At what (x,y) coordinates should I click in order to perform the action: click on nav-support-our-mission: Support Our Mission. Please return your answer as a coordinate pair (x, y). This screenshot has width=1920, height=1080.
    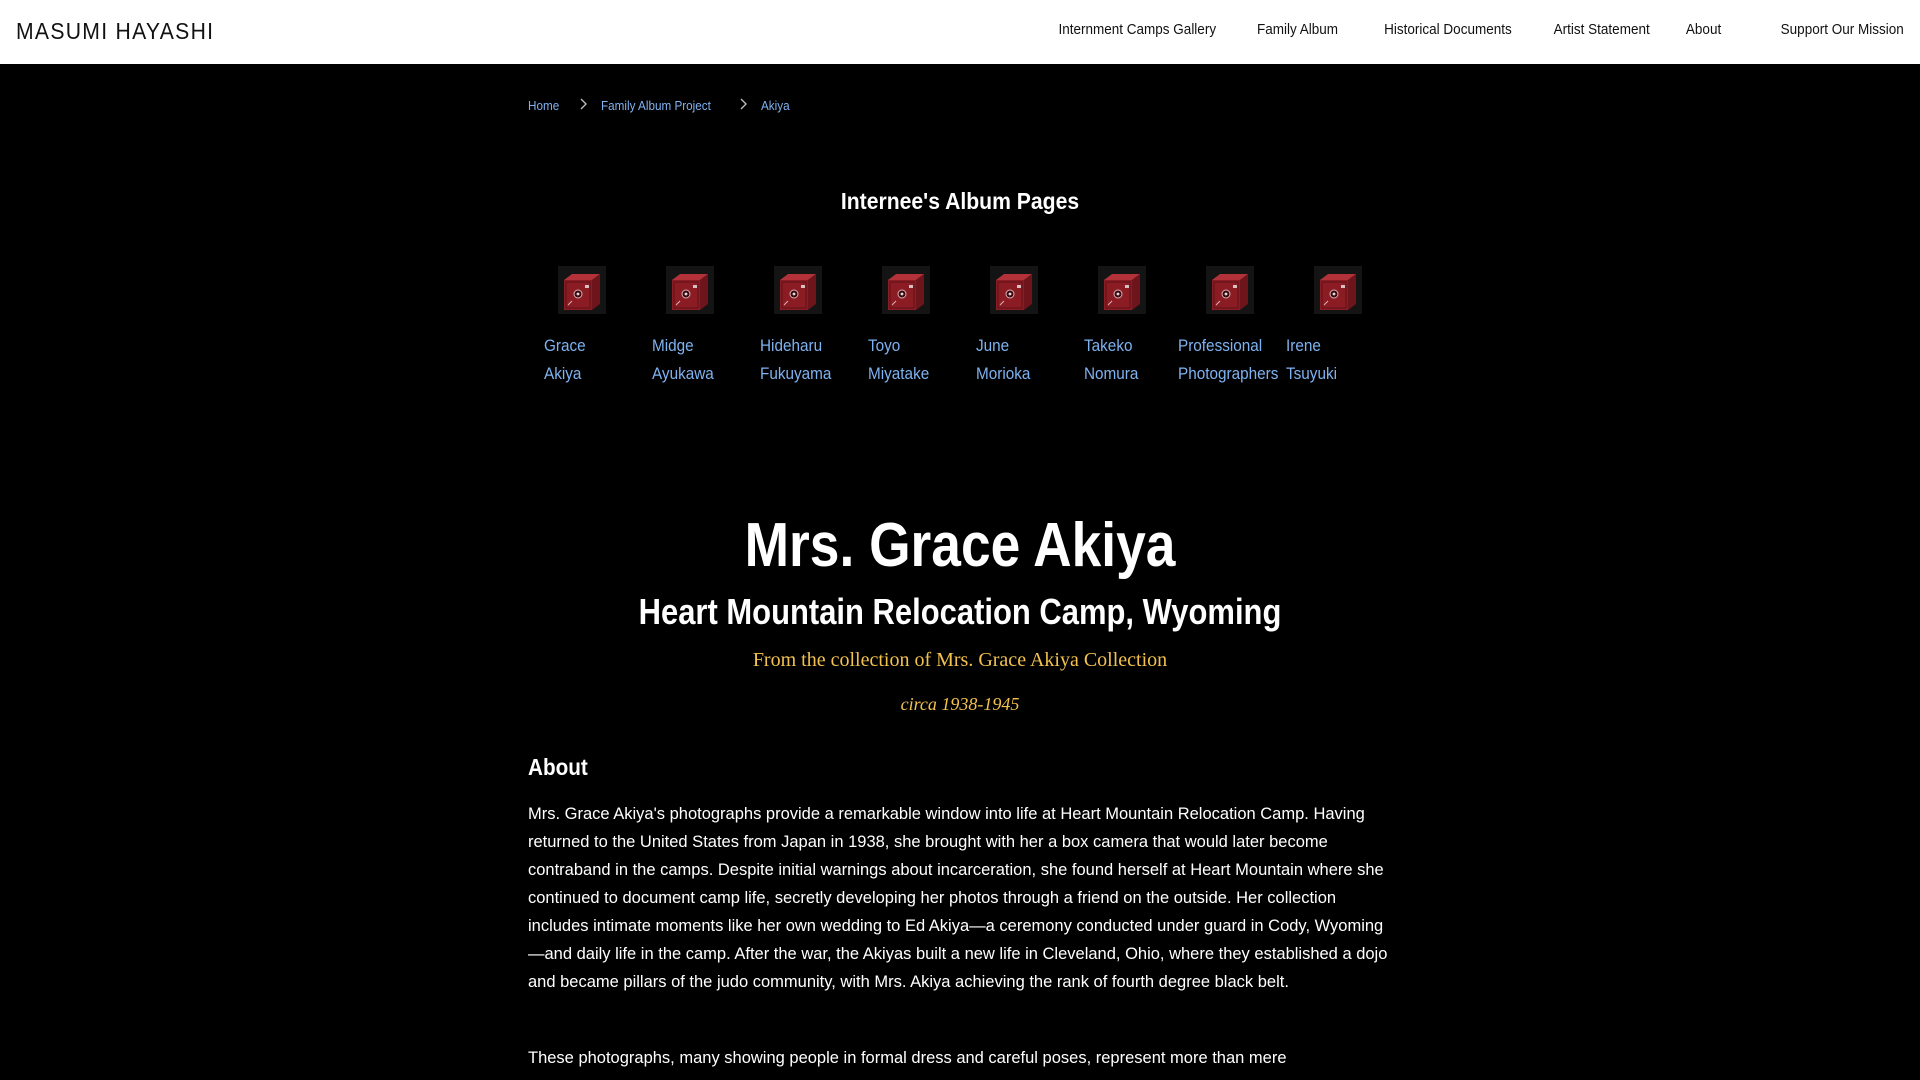
    Looking at the image, I should click on (1842, 29).